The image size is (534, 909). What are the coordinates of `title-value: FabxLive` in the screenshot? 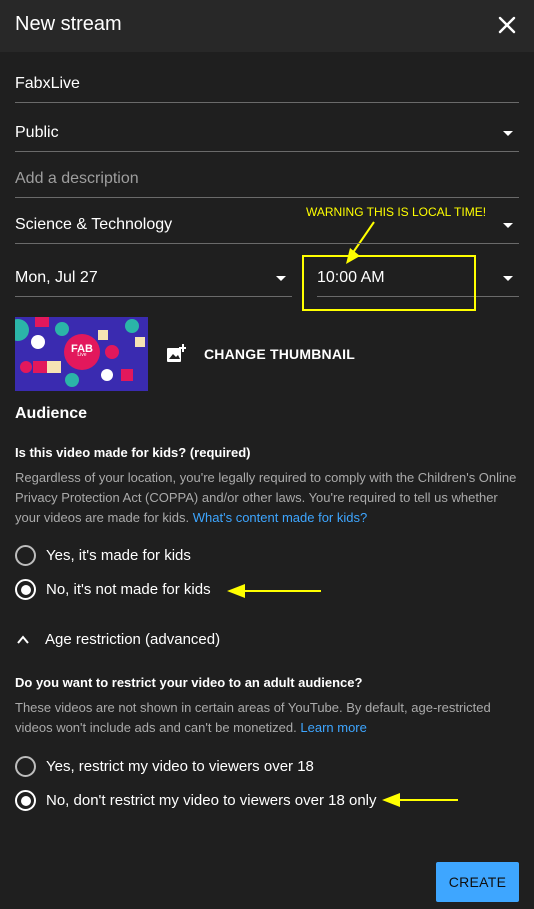 It's located at (47, 83).